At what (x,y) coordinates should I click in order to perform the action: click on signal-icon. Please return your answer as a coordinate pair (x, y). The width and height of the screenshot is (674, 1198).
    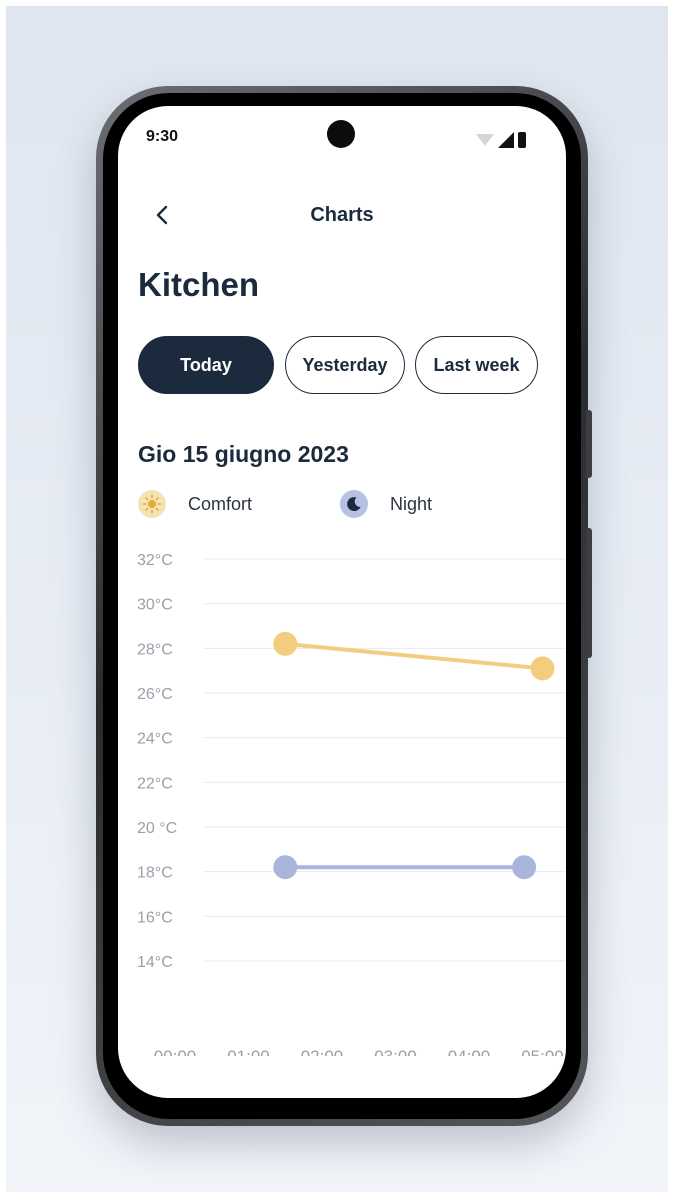
    Looking at the image, I should click on (506, 140).